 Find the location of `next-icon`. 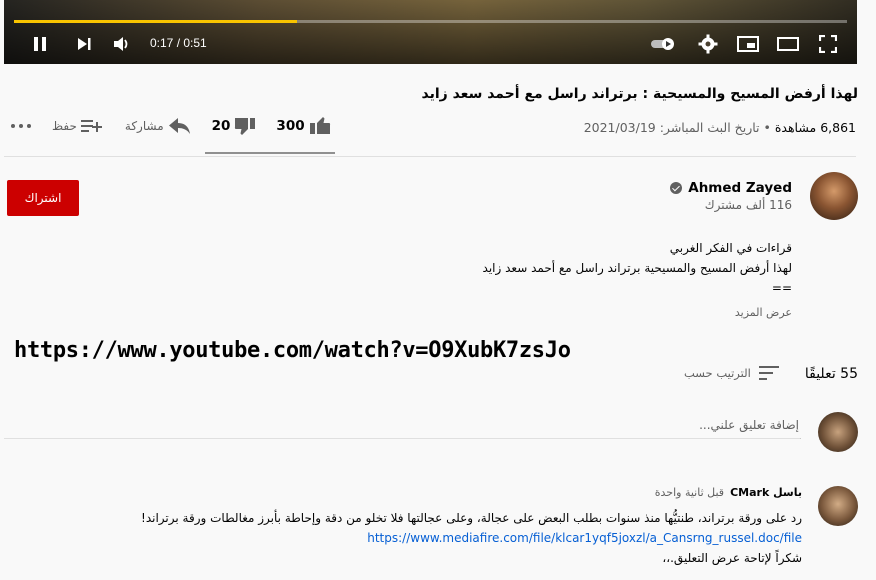

next-icon is located at coordinates (84, 44).